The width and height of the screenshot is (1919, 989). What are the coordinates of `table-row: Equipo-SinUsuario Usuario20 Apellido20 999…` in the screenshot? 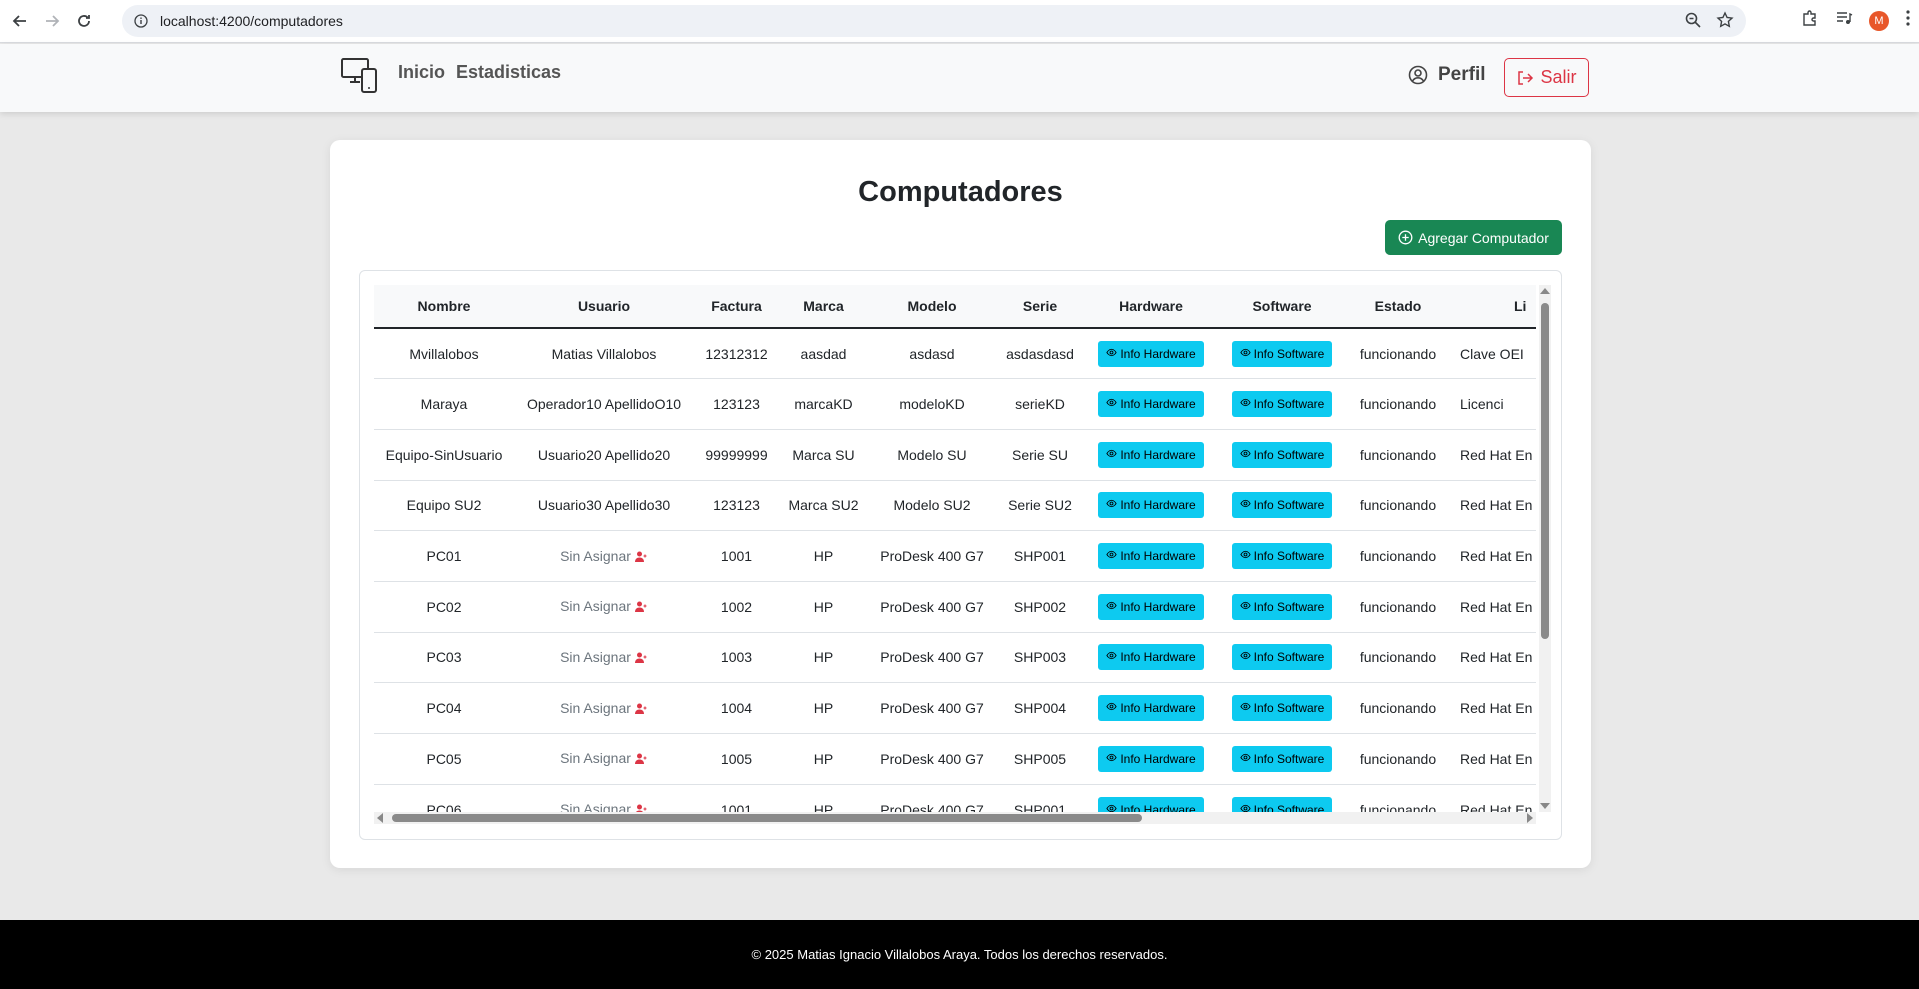 It's located at (955, 455).